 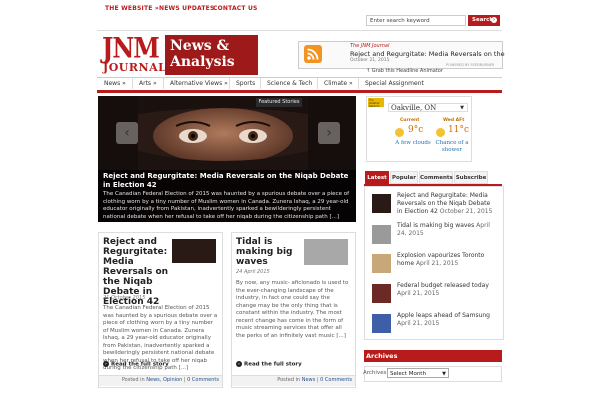 I want to click on nav-sports: Sports, so click(x=245, y=83).